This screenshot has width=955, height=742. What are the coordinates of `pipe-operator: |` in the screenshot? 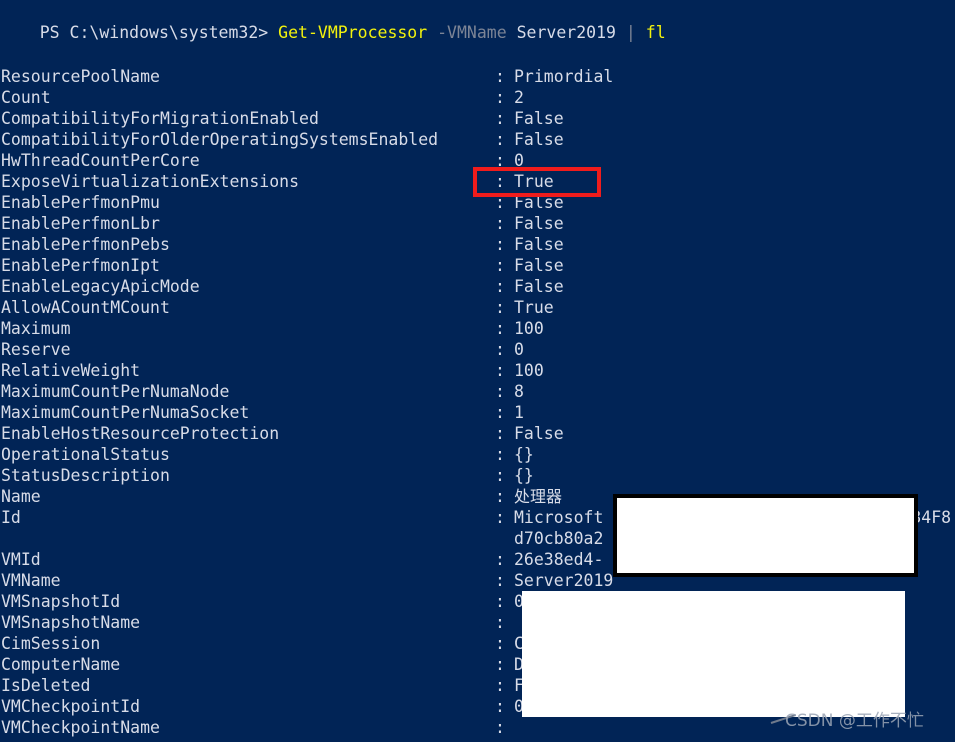 It's located at (630, 32).